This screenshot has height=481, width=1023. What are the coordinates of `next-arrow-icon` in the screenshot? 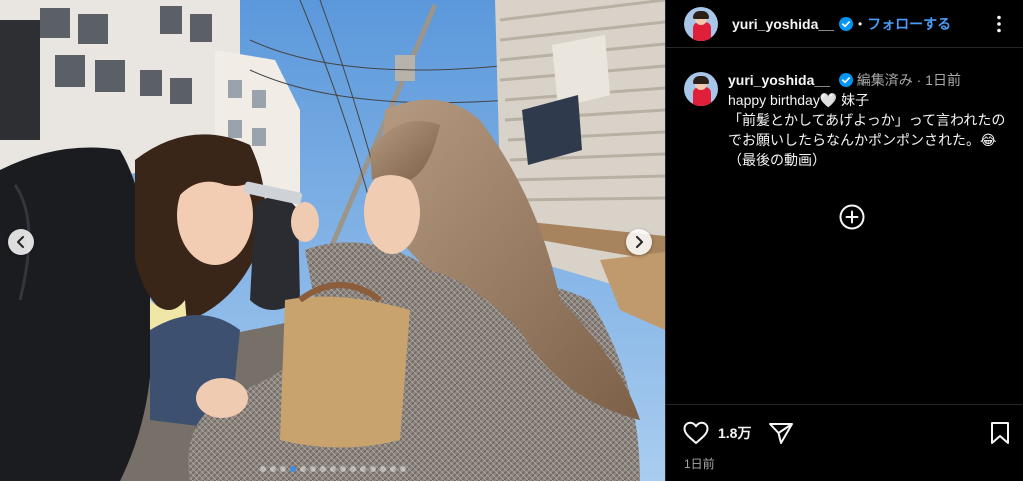 It's located at (639, 242).